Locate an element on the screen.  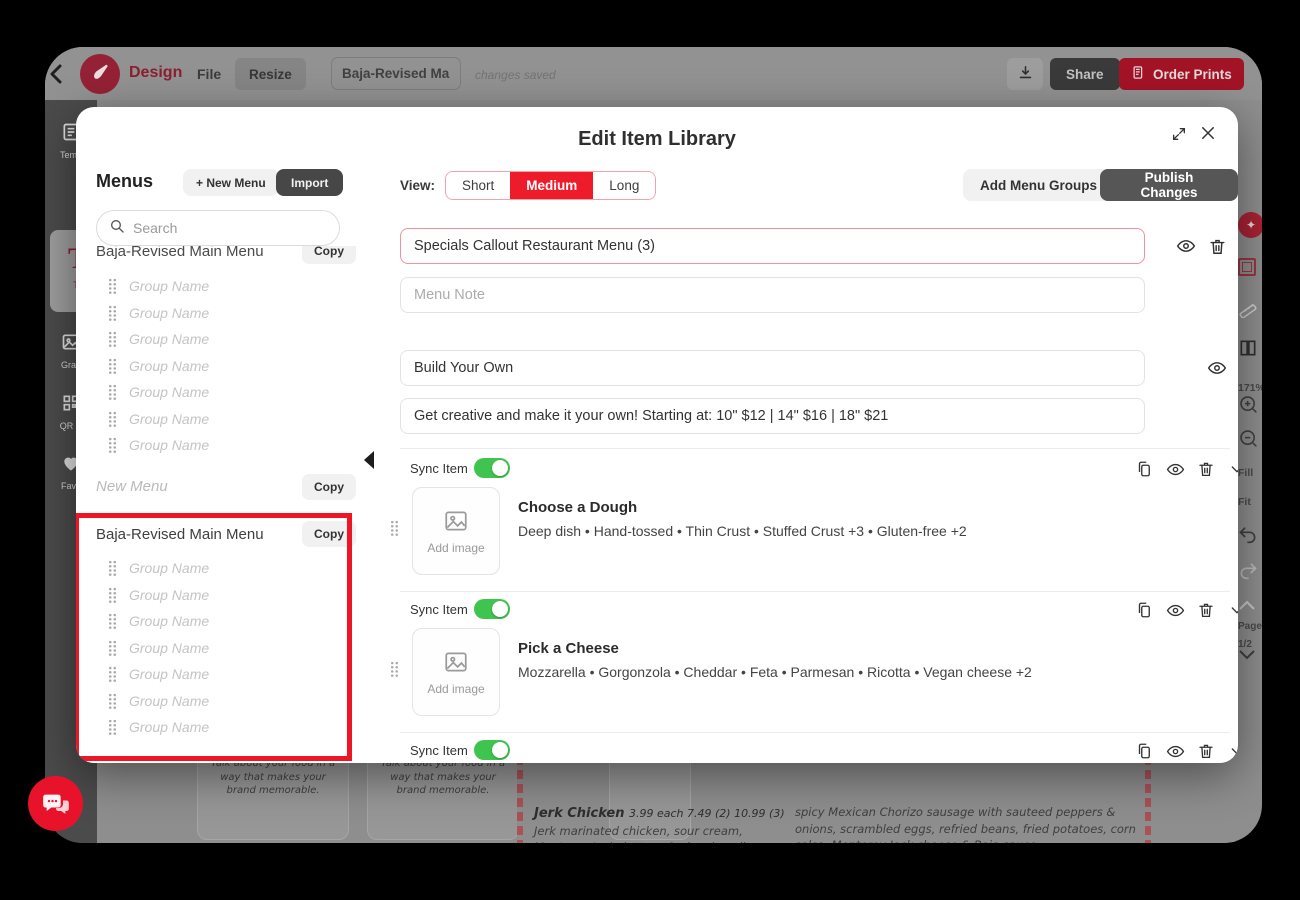
image-icon is located at coordinates (456, 661).